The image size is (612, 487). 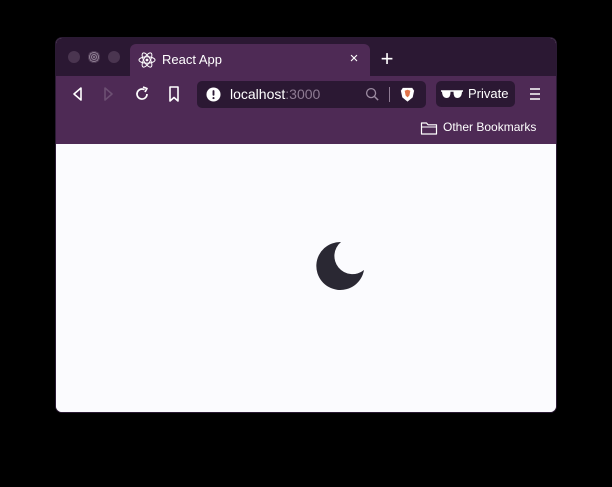 I want to click on url-port: :3000, so click(x=303, y=94).